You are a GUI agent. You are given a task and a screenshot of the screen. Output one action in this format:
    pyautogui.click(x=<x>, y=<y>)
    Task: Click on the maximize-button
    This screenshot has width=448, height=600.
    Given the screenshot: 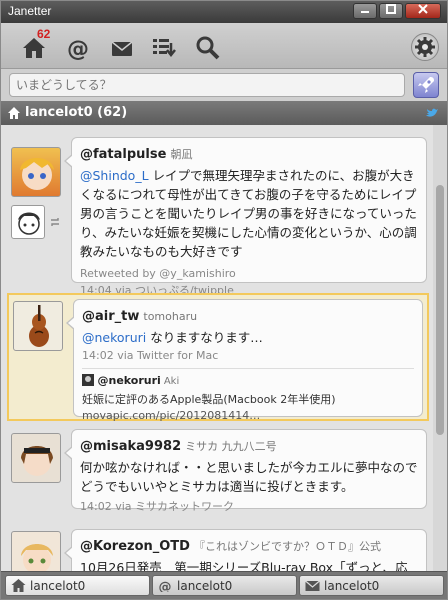 What is the action you would take?
    pyautogui.click(x=391, y=11)
    